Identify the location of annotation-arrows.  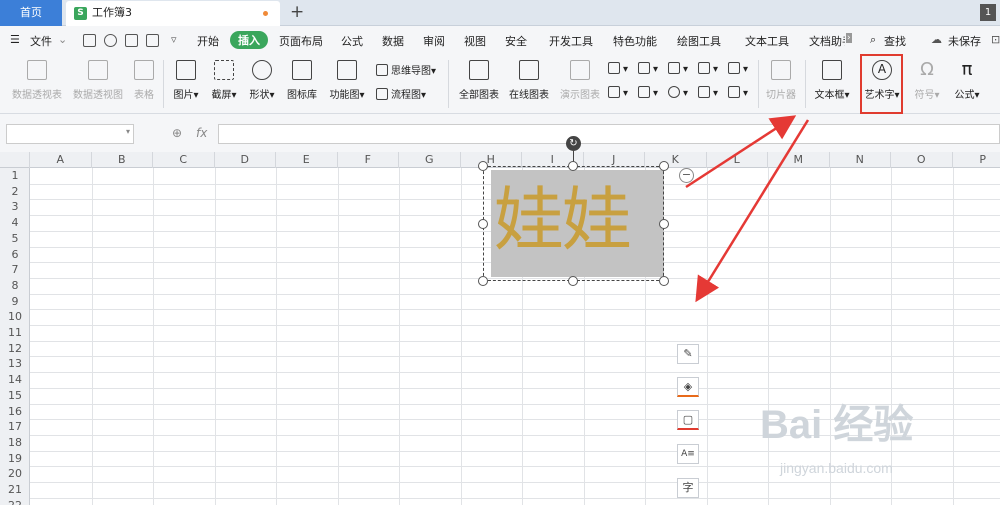
(747, 209).